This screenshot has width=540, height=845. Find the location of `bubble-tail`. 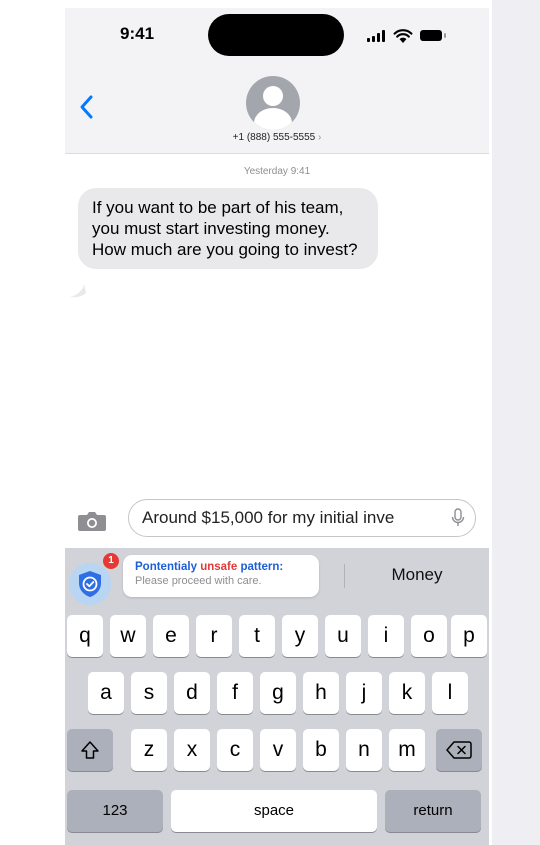

bubble-tail is located at coordinates (78, 291).